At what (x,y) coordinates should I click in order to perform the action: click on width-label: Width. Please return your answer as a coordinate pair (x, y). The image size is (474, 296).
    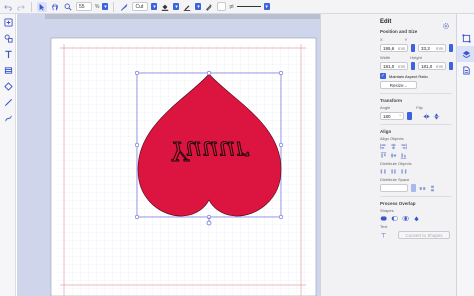
    Looking at the image, I should click on (385, 57).